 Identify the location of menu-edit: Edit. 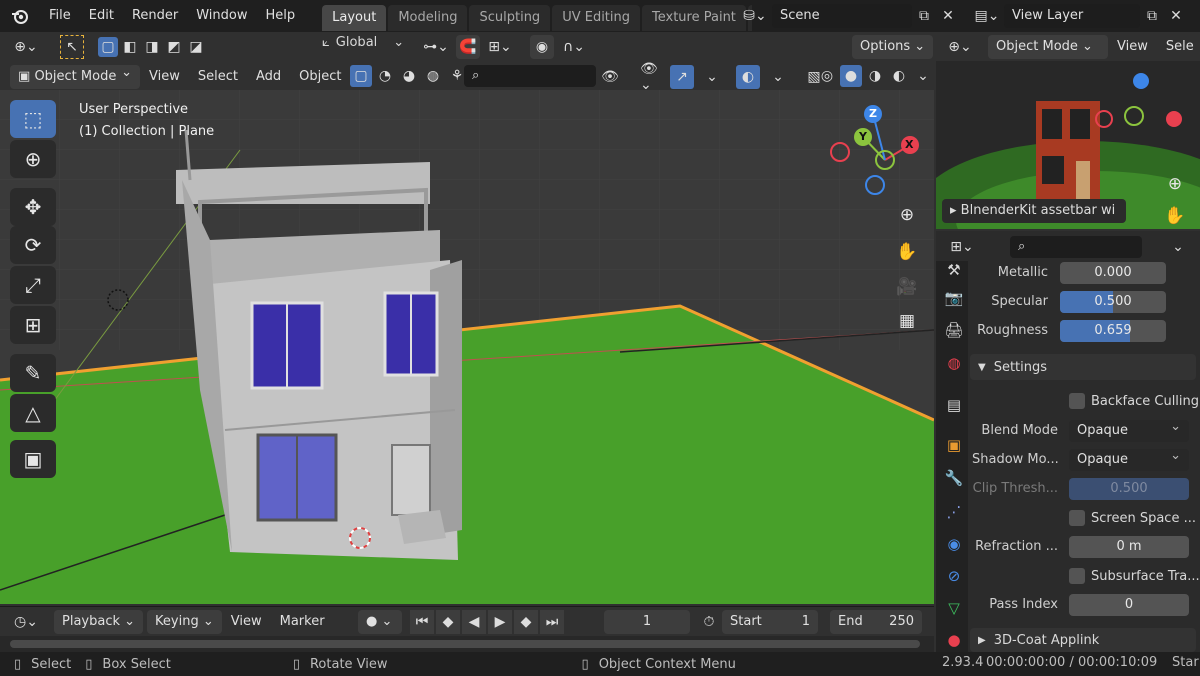
(101, 16).